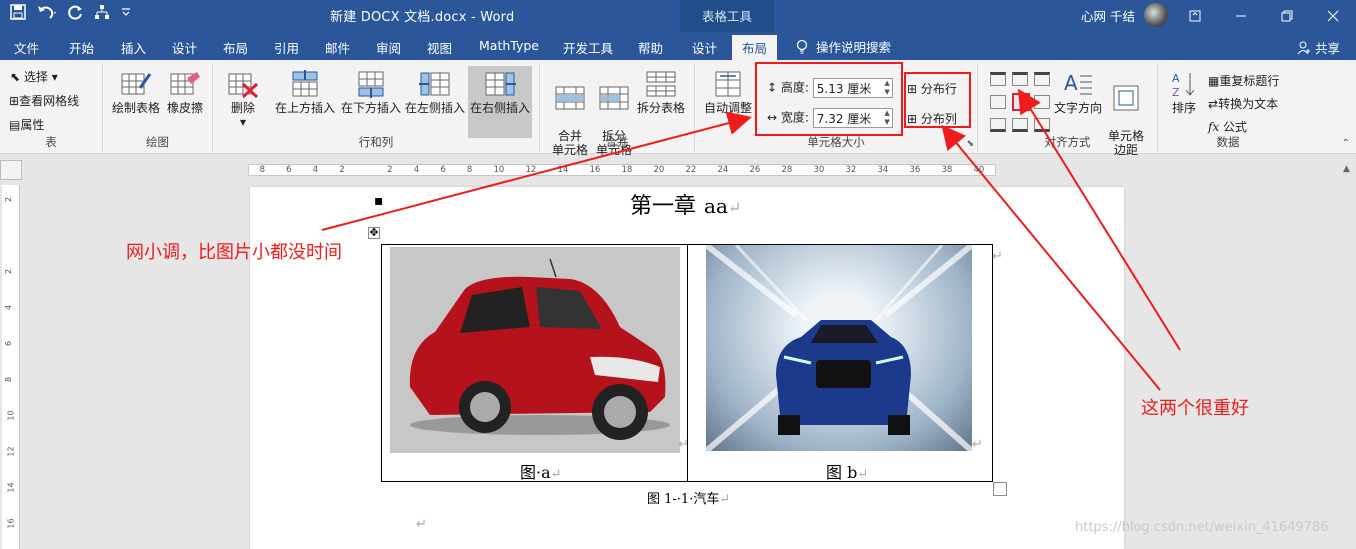 This screenshot has width=1356, height=549. Describe the element at coordinates (588, 47) in the screenshot. I see `tab-developer: 开发工具` at that location.